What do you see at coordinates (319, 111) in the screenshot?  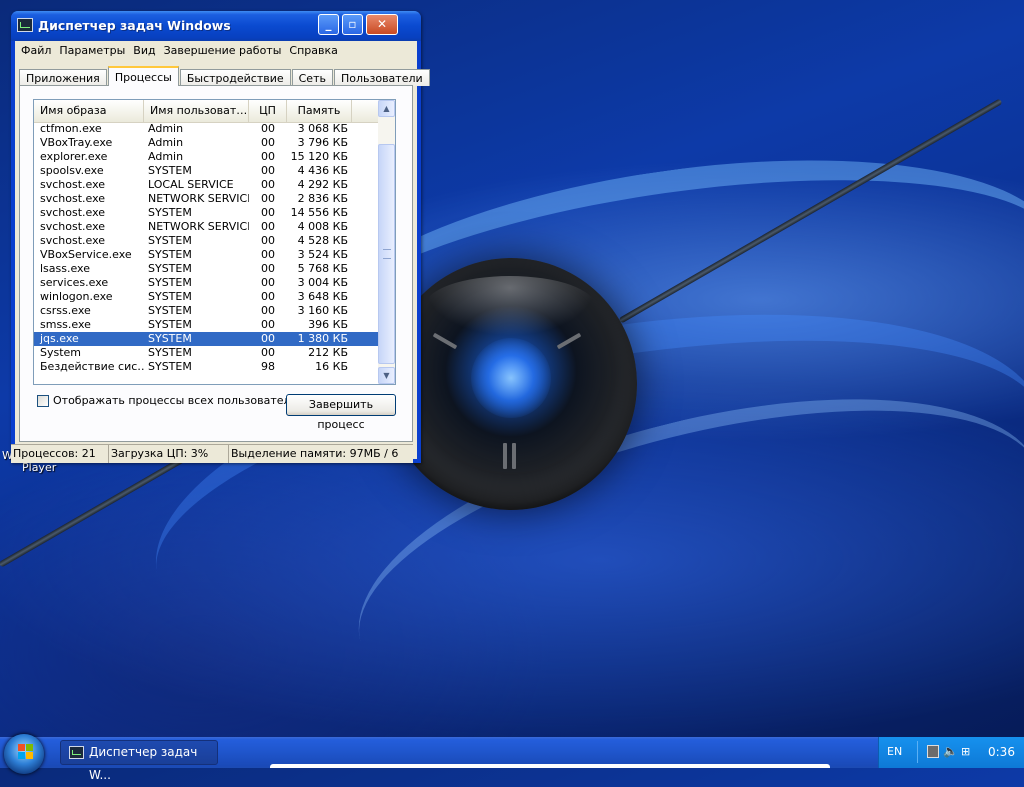 I see `column-memory: Память` at bounding box center [319, 111].